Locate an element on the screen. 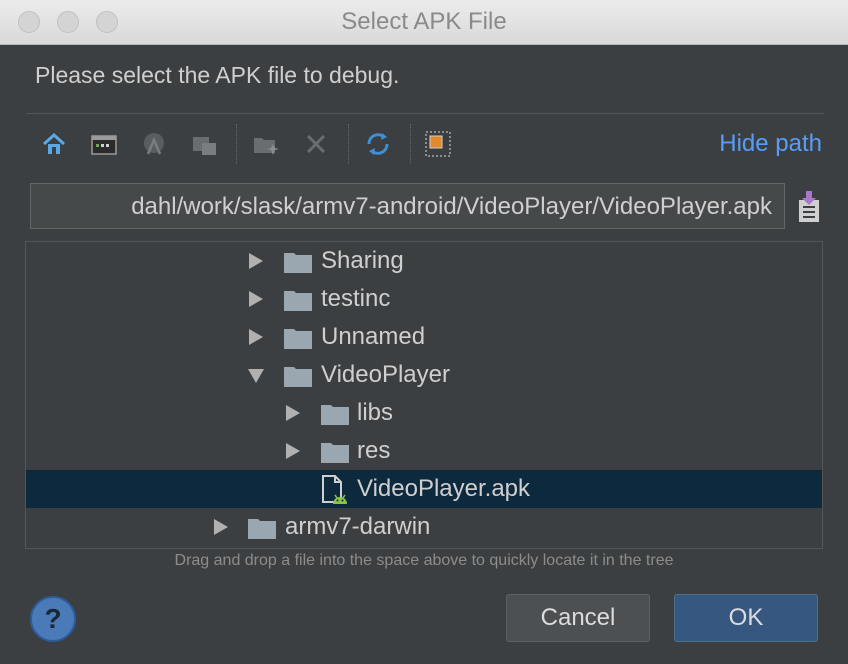  project-button is located at coordinates (154, 144).